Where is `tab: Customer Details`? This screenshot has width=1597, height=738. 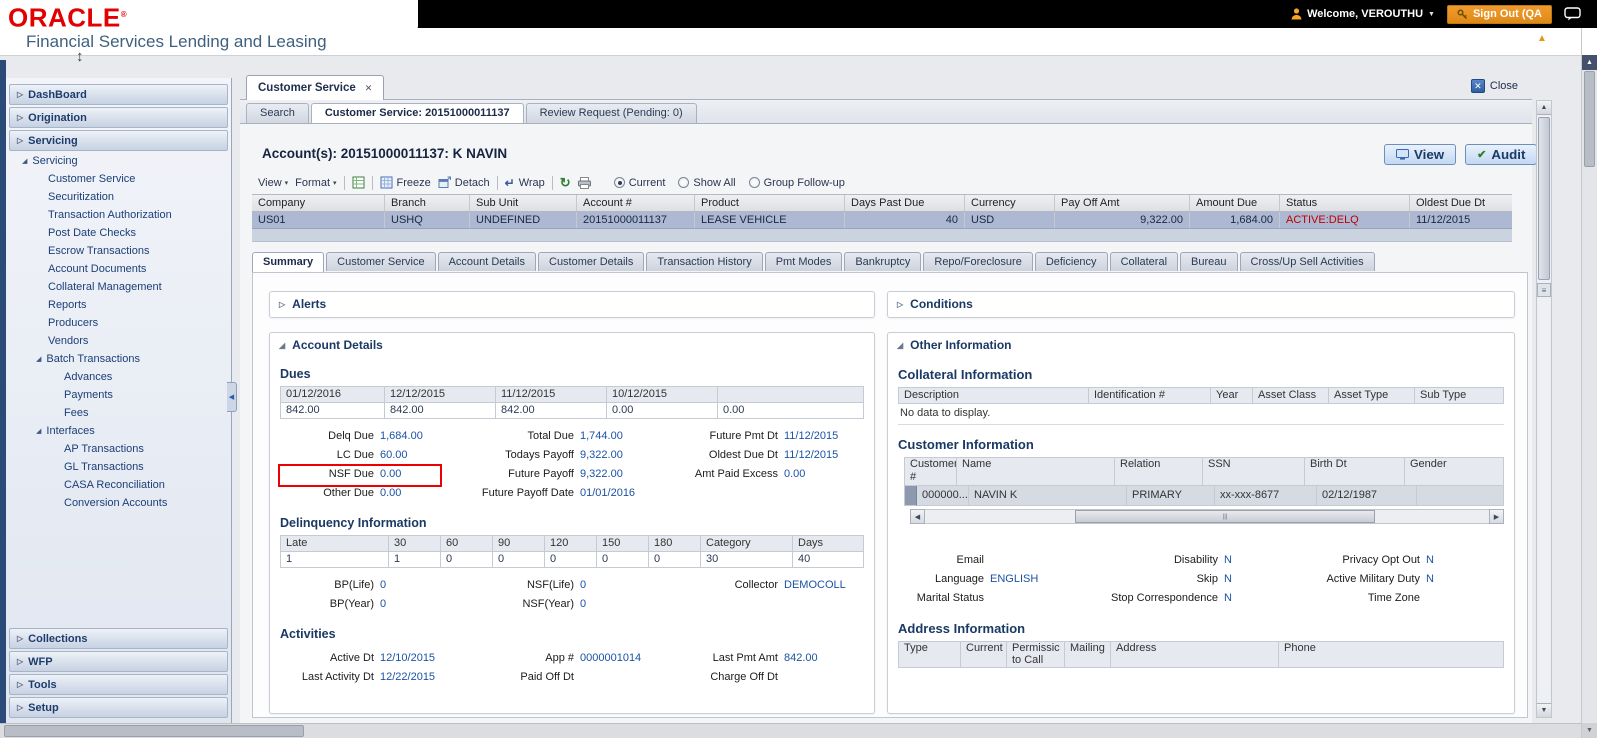
tab: Customer Details is located at coordinates (591, 261).